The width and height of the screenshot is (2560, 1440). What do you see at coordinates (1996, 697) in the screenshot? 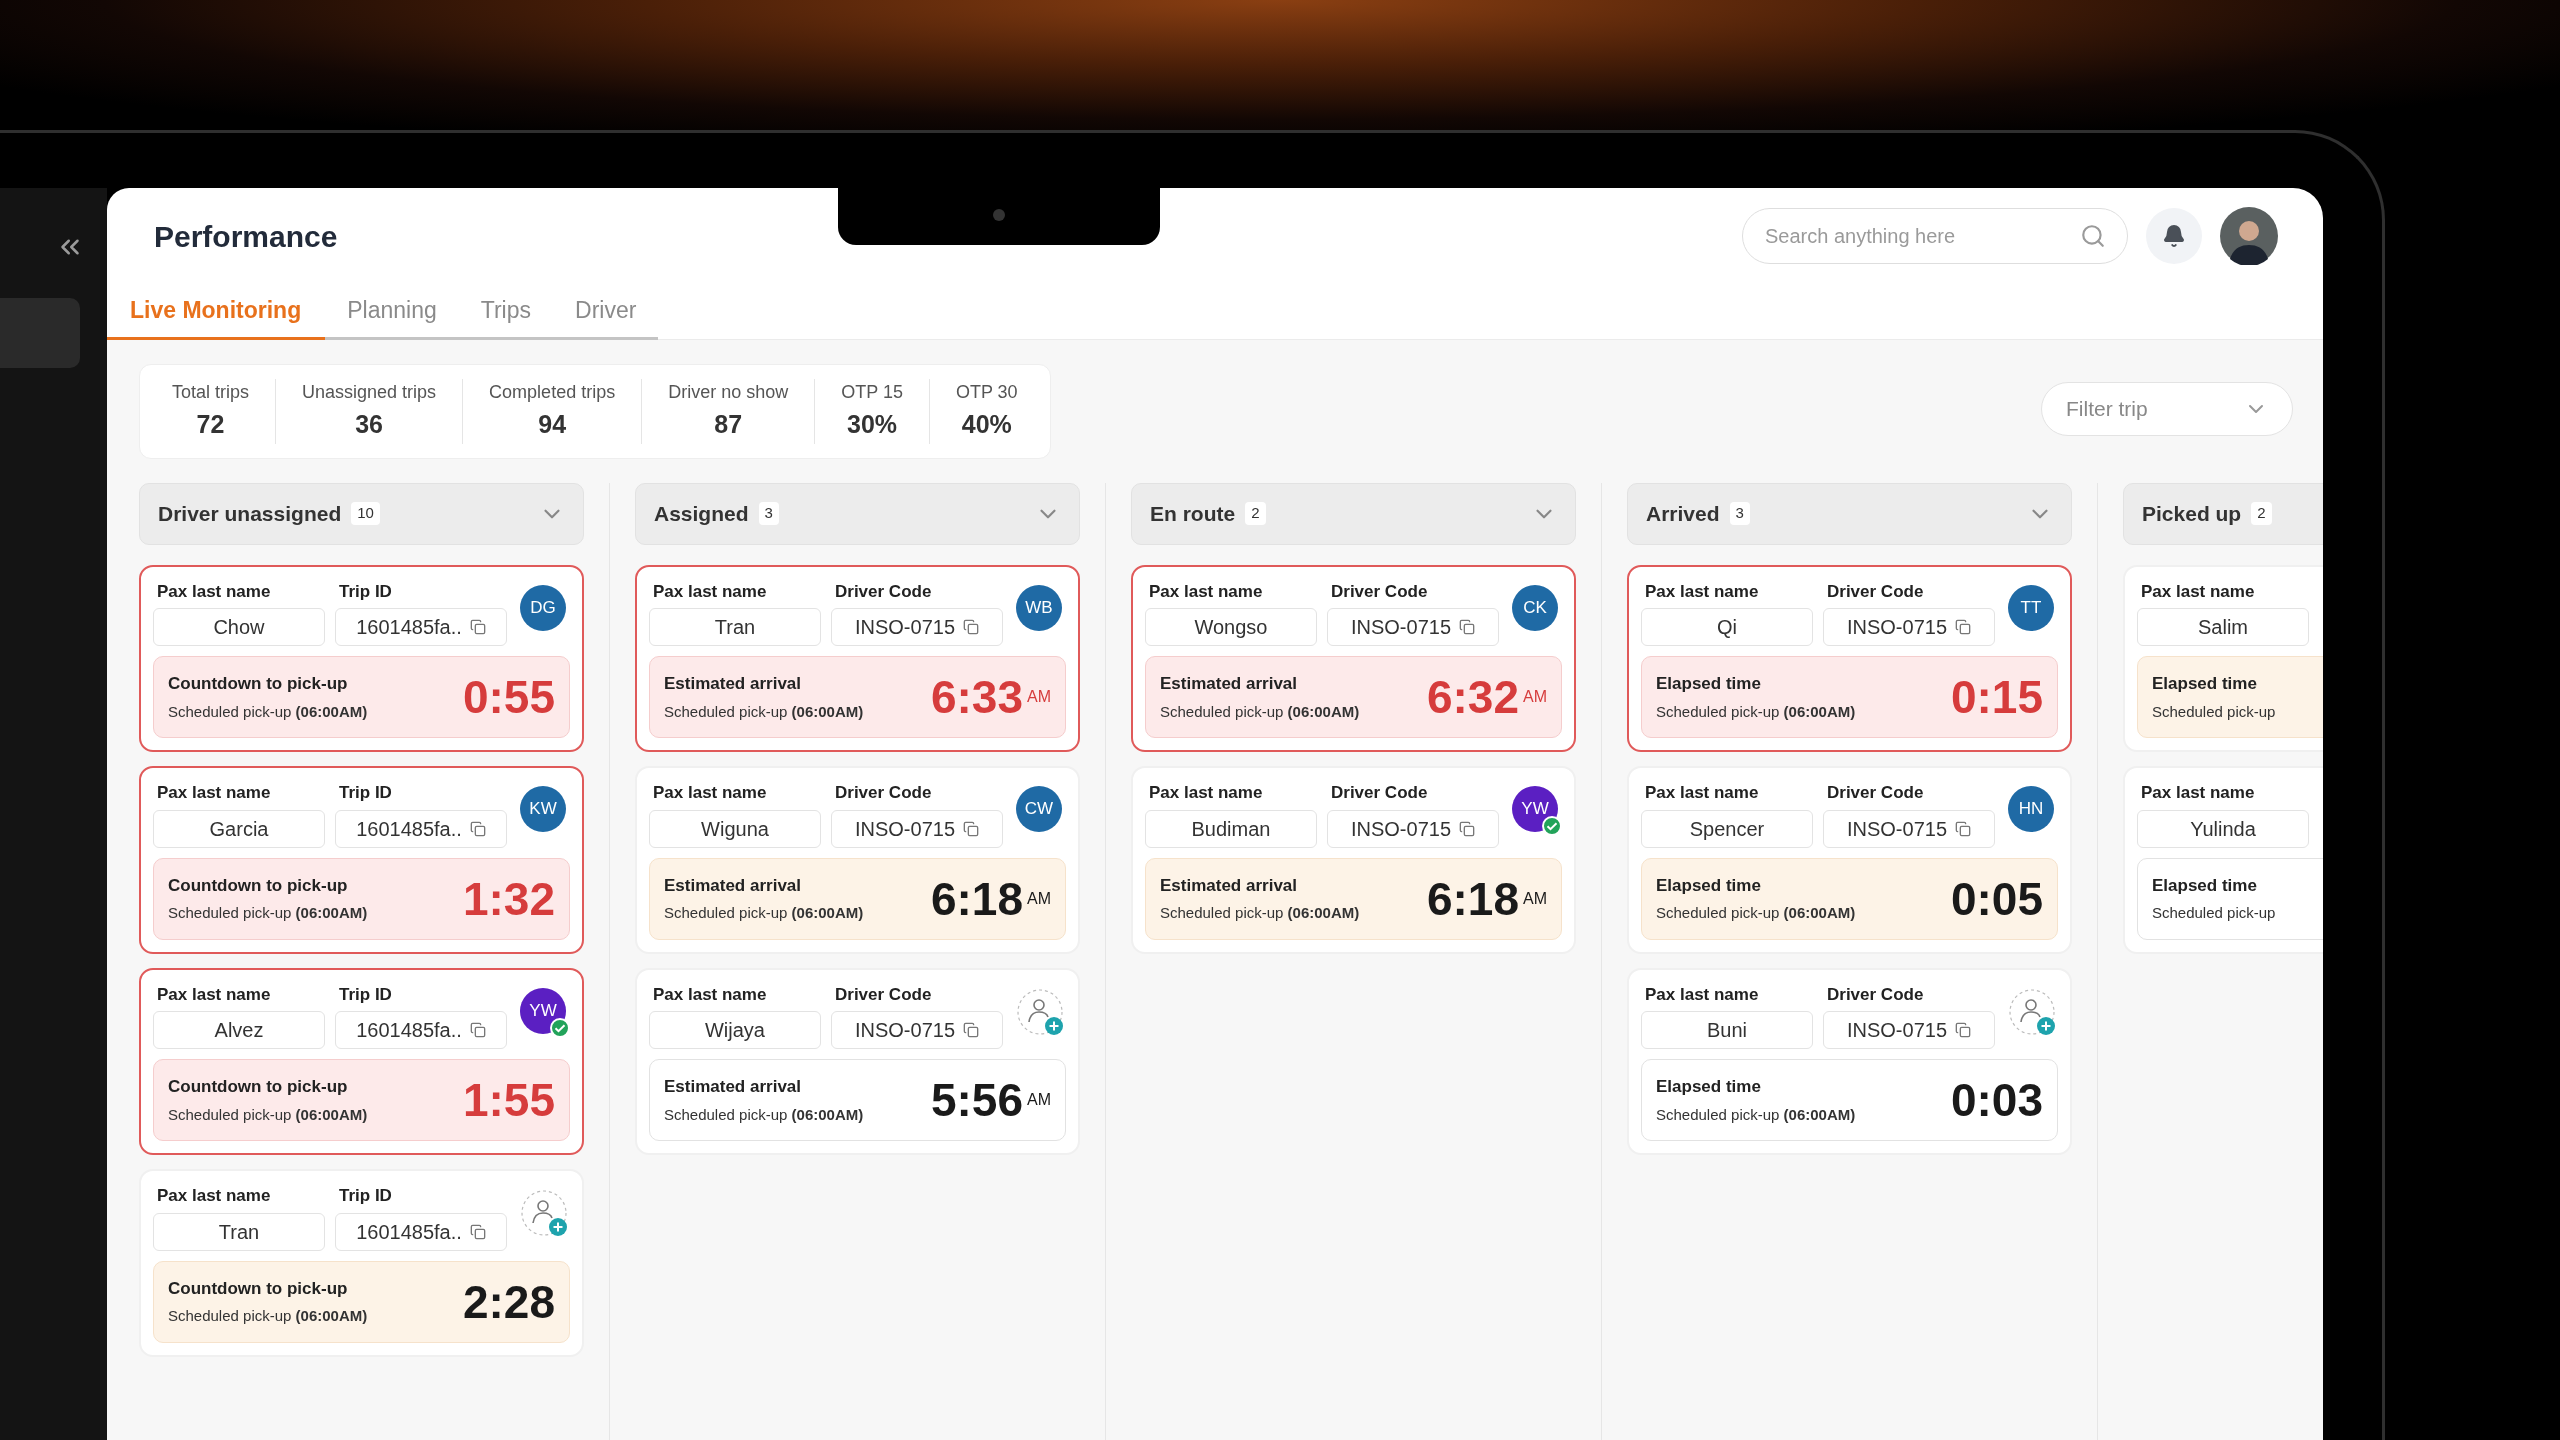
I see `time-value: 0:15` at bounding box center [1996, 697].